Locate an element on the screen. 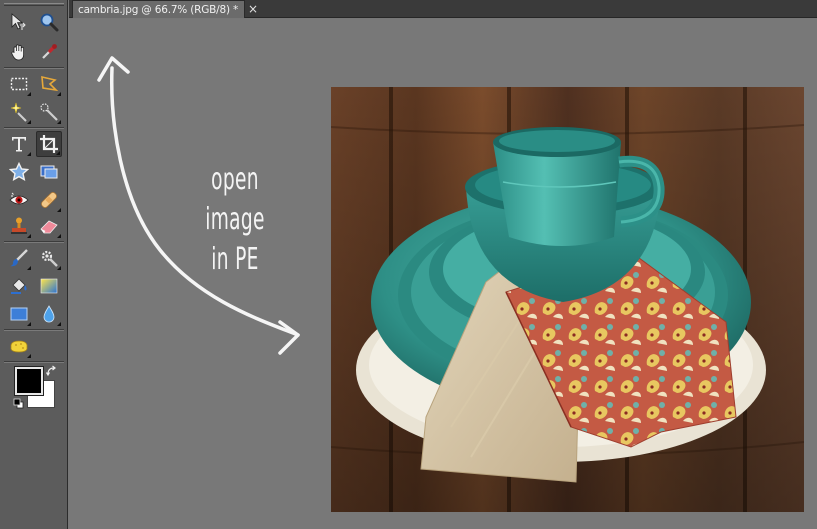  magic-wand-icon is located at coordinates (18, 112).